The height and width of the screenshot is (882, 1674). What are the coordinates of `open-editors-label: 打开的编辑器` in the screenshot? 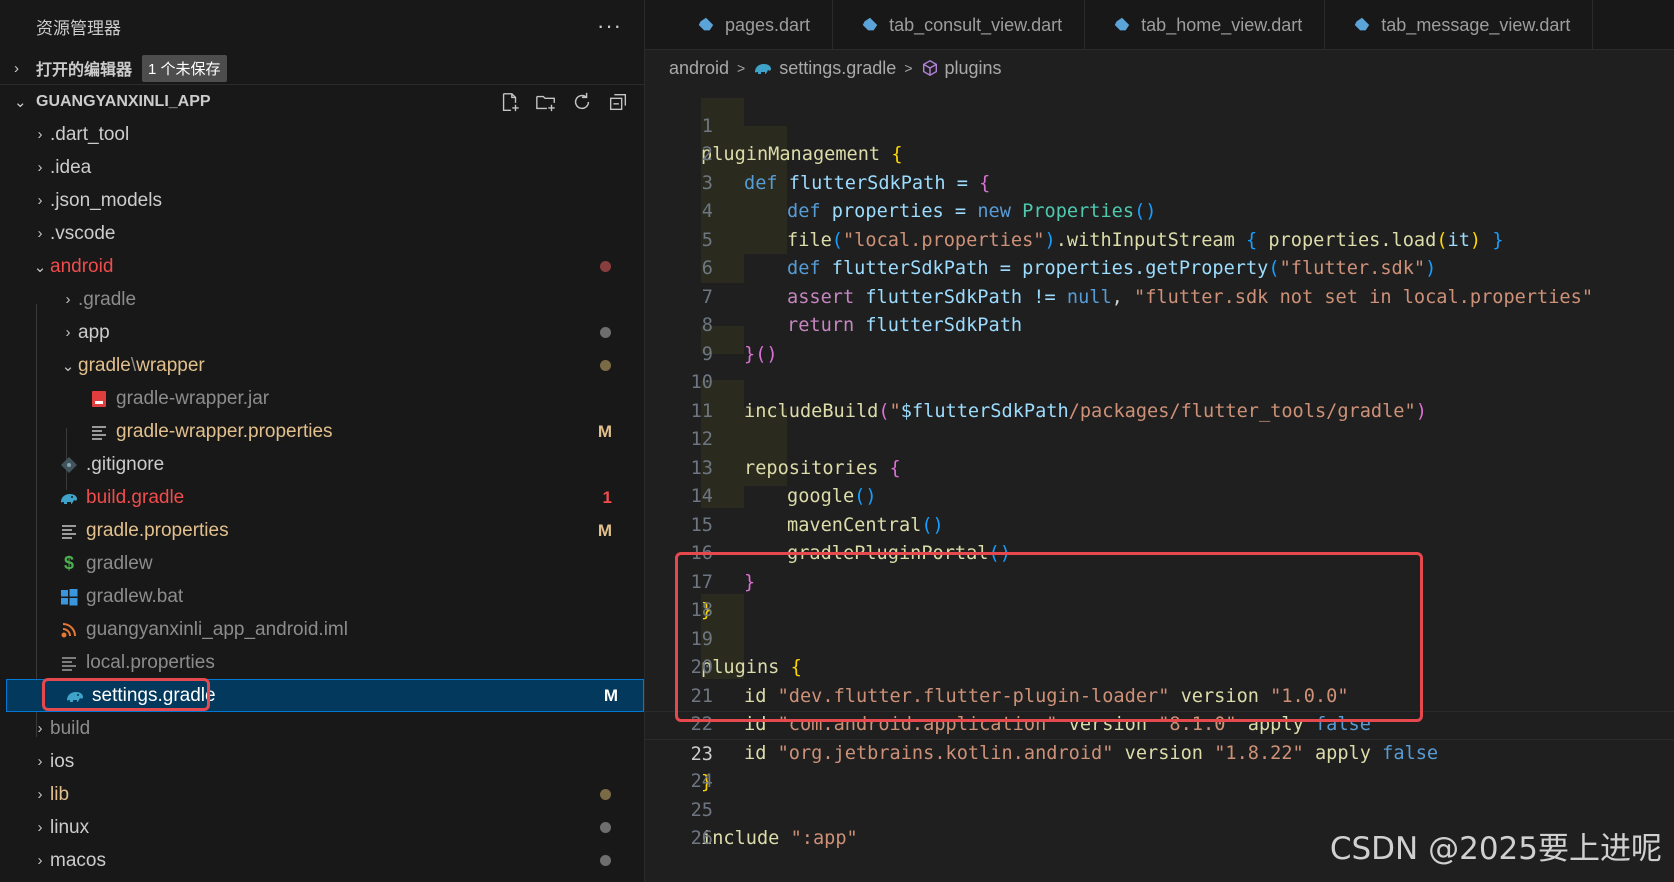 It's located at (84, 70).